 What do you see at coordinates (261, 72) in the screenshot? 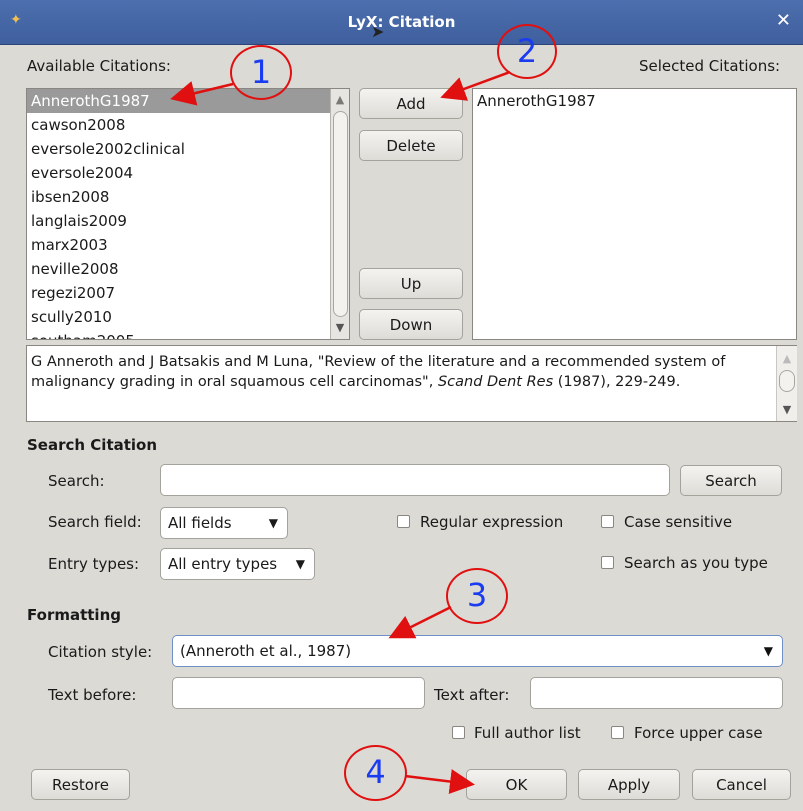
I see `annotation-circle-1: 1` at bounding box center [261, 72].